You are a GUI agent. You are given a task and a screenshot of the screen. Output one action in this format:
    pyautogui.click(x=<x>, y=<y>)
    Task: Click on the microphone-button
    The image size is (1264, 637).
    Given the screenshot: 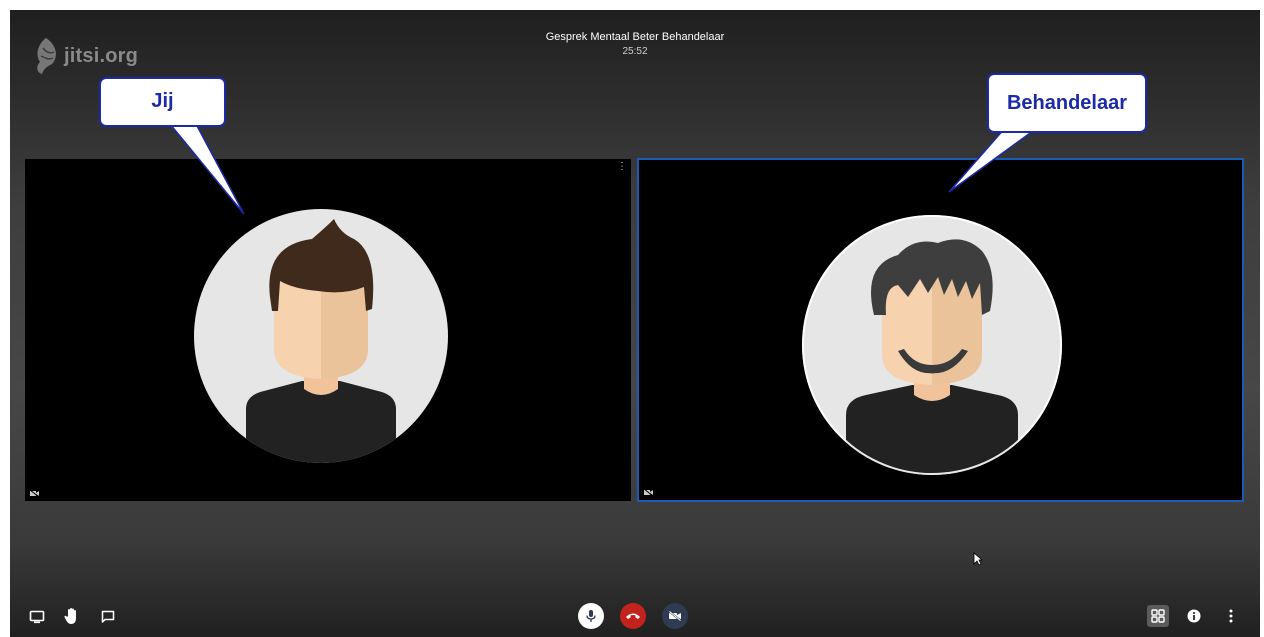 What is the action you would take?
    pyautogui.click(x=591, y=616)
    